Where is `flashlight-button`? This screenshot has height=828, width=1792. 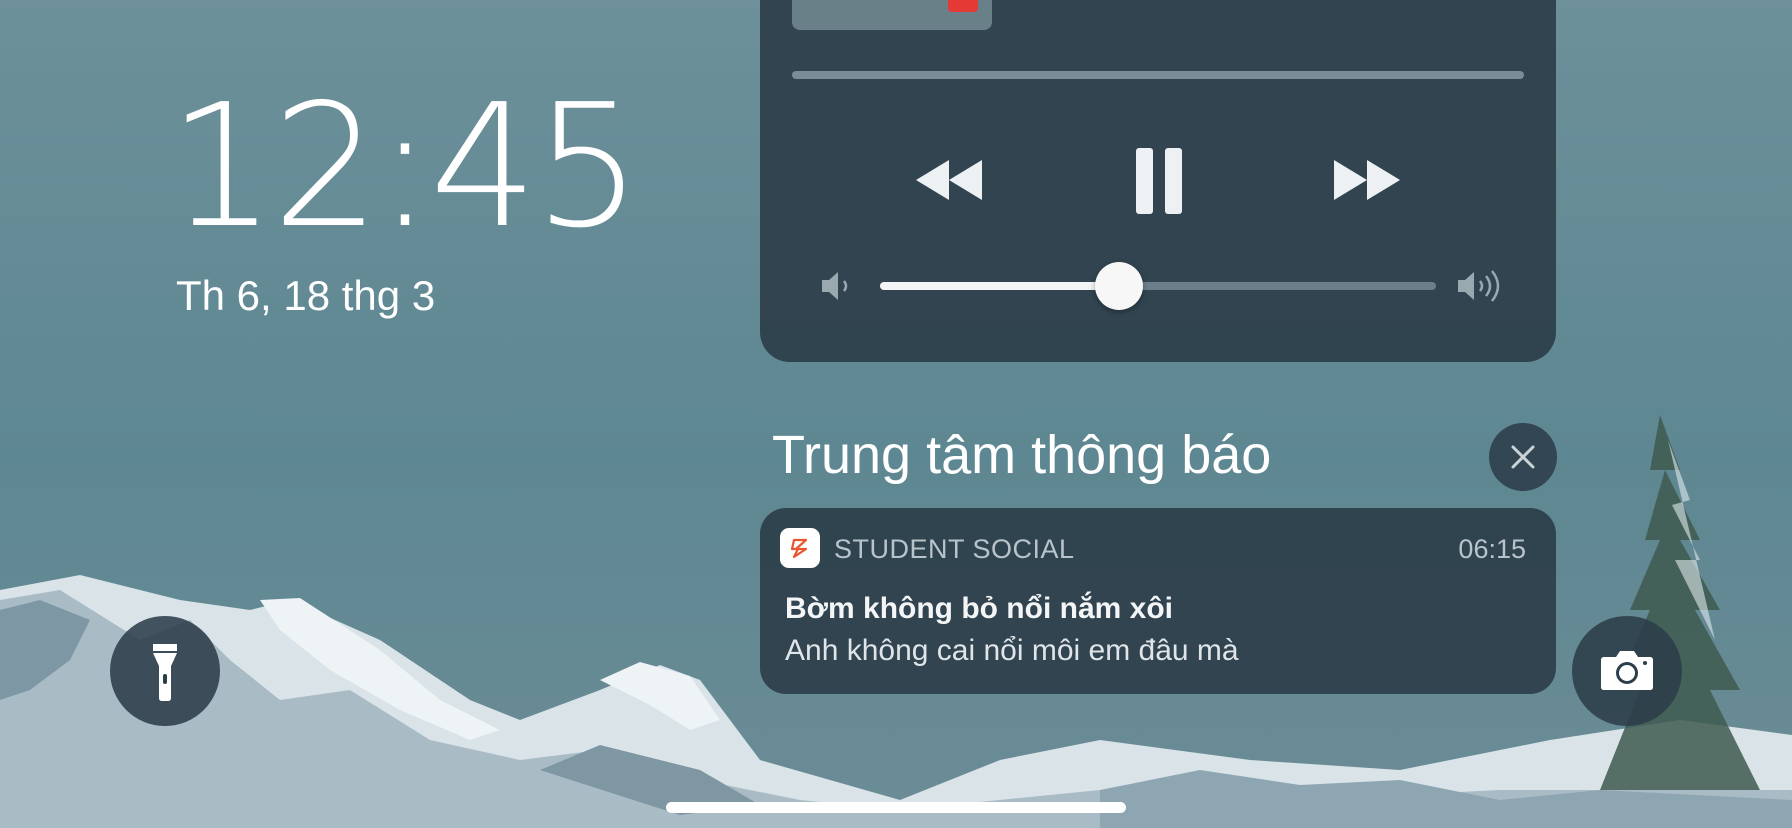 flashlight-button is located at coordinates (165, 671).